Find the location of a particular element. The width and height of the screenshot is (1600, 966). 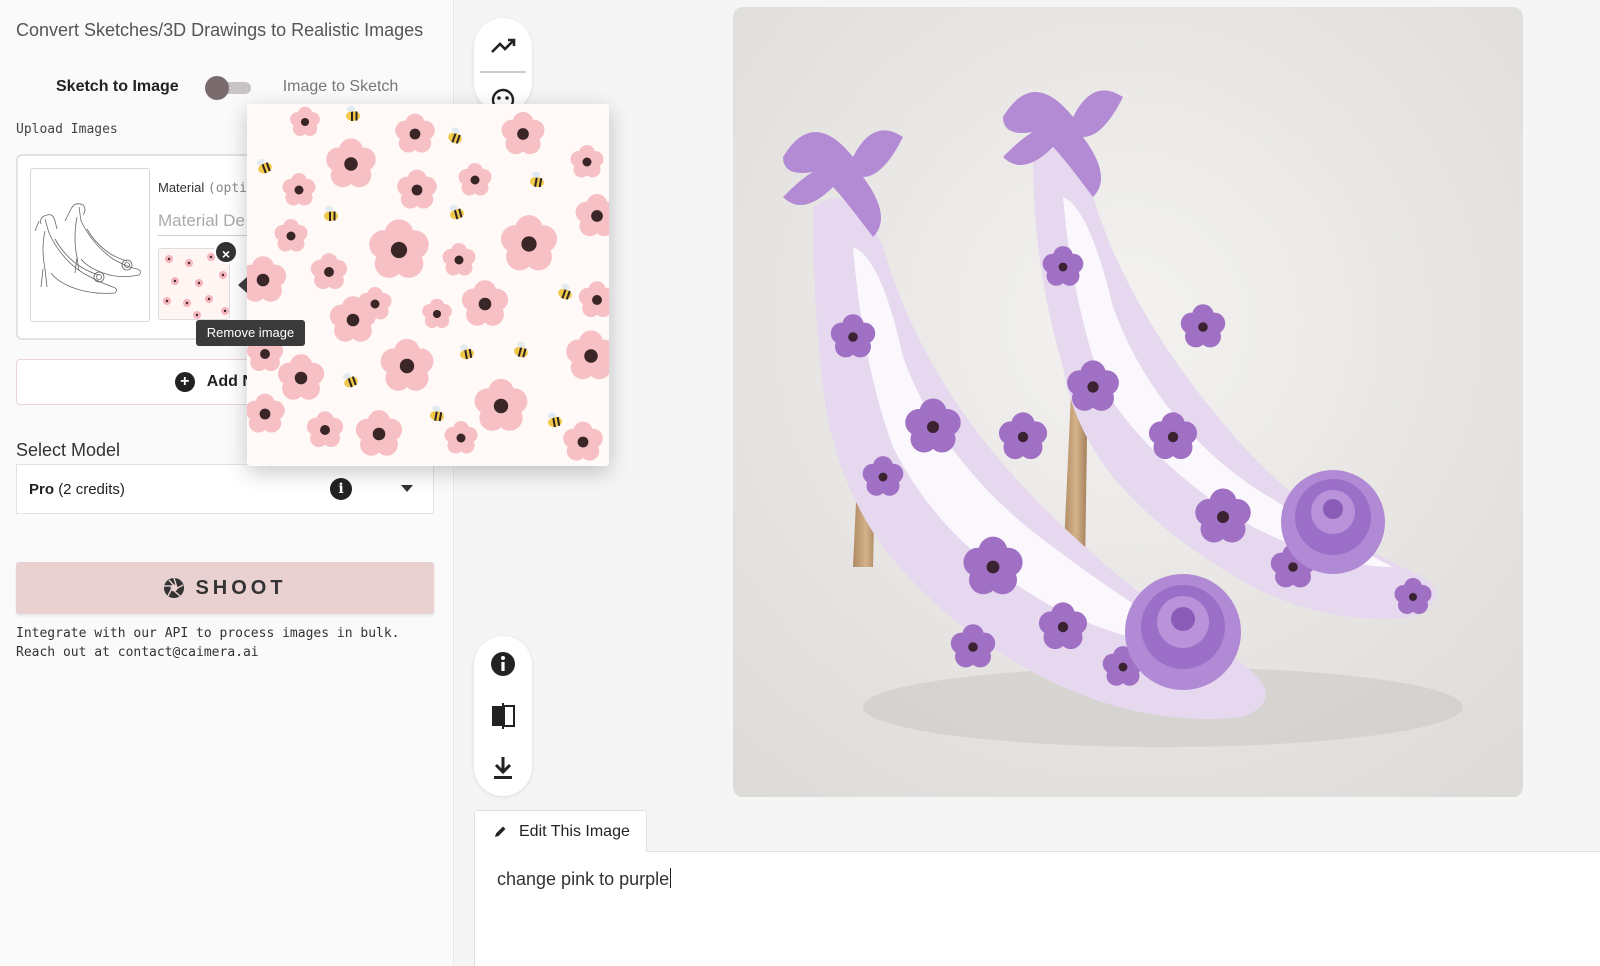

mode-switch is located at coordinates (228, 88).